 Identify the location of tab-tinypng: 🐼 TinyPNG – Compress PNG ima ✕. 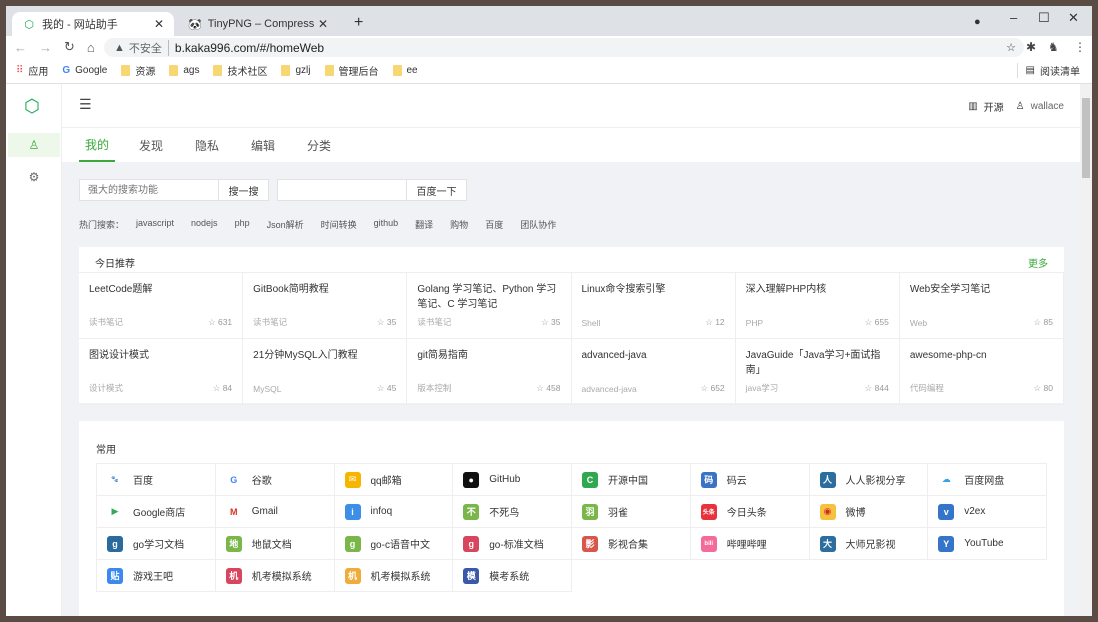
(258, 24).